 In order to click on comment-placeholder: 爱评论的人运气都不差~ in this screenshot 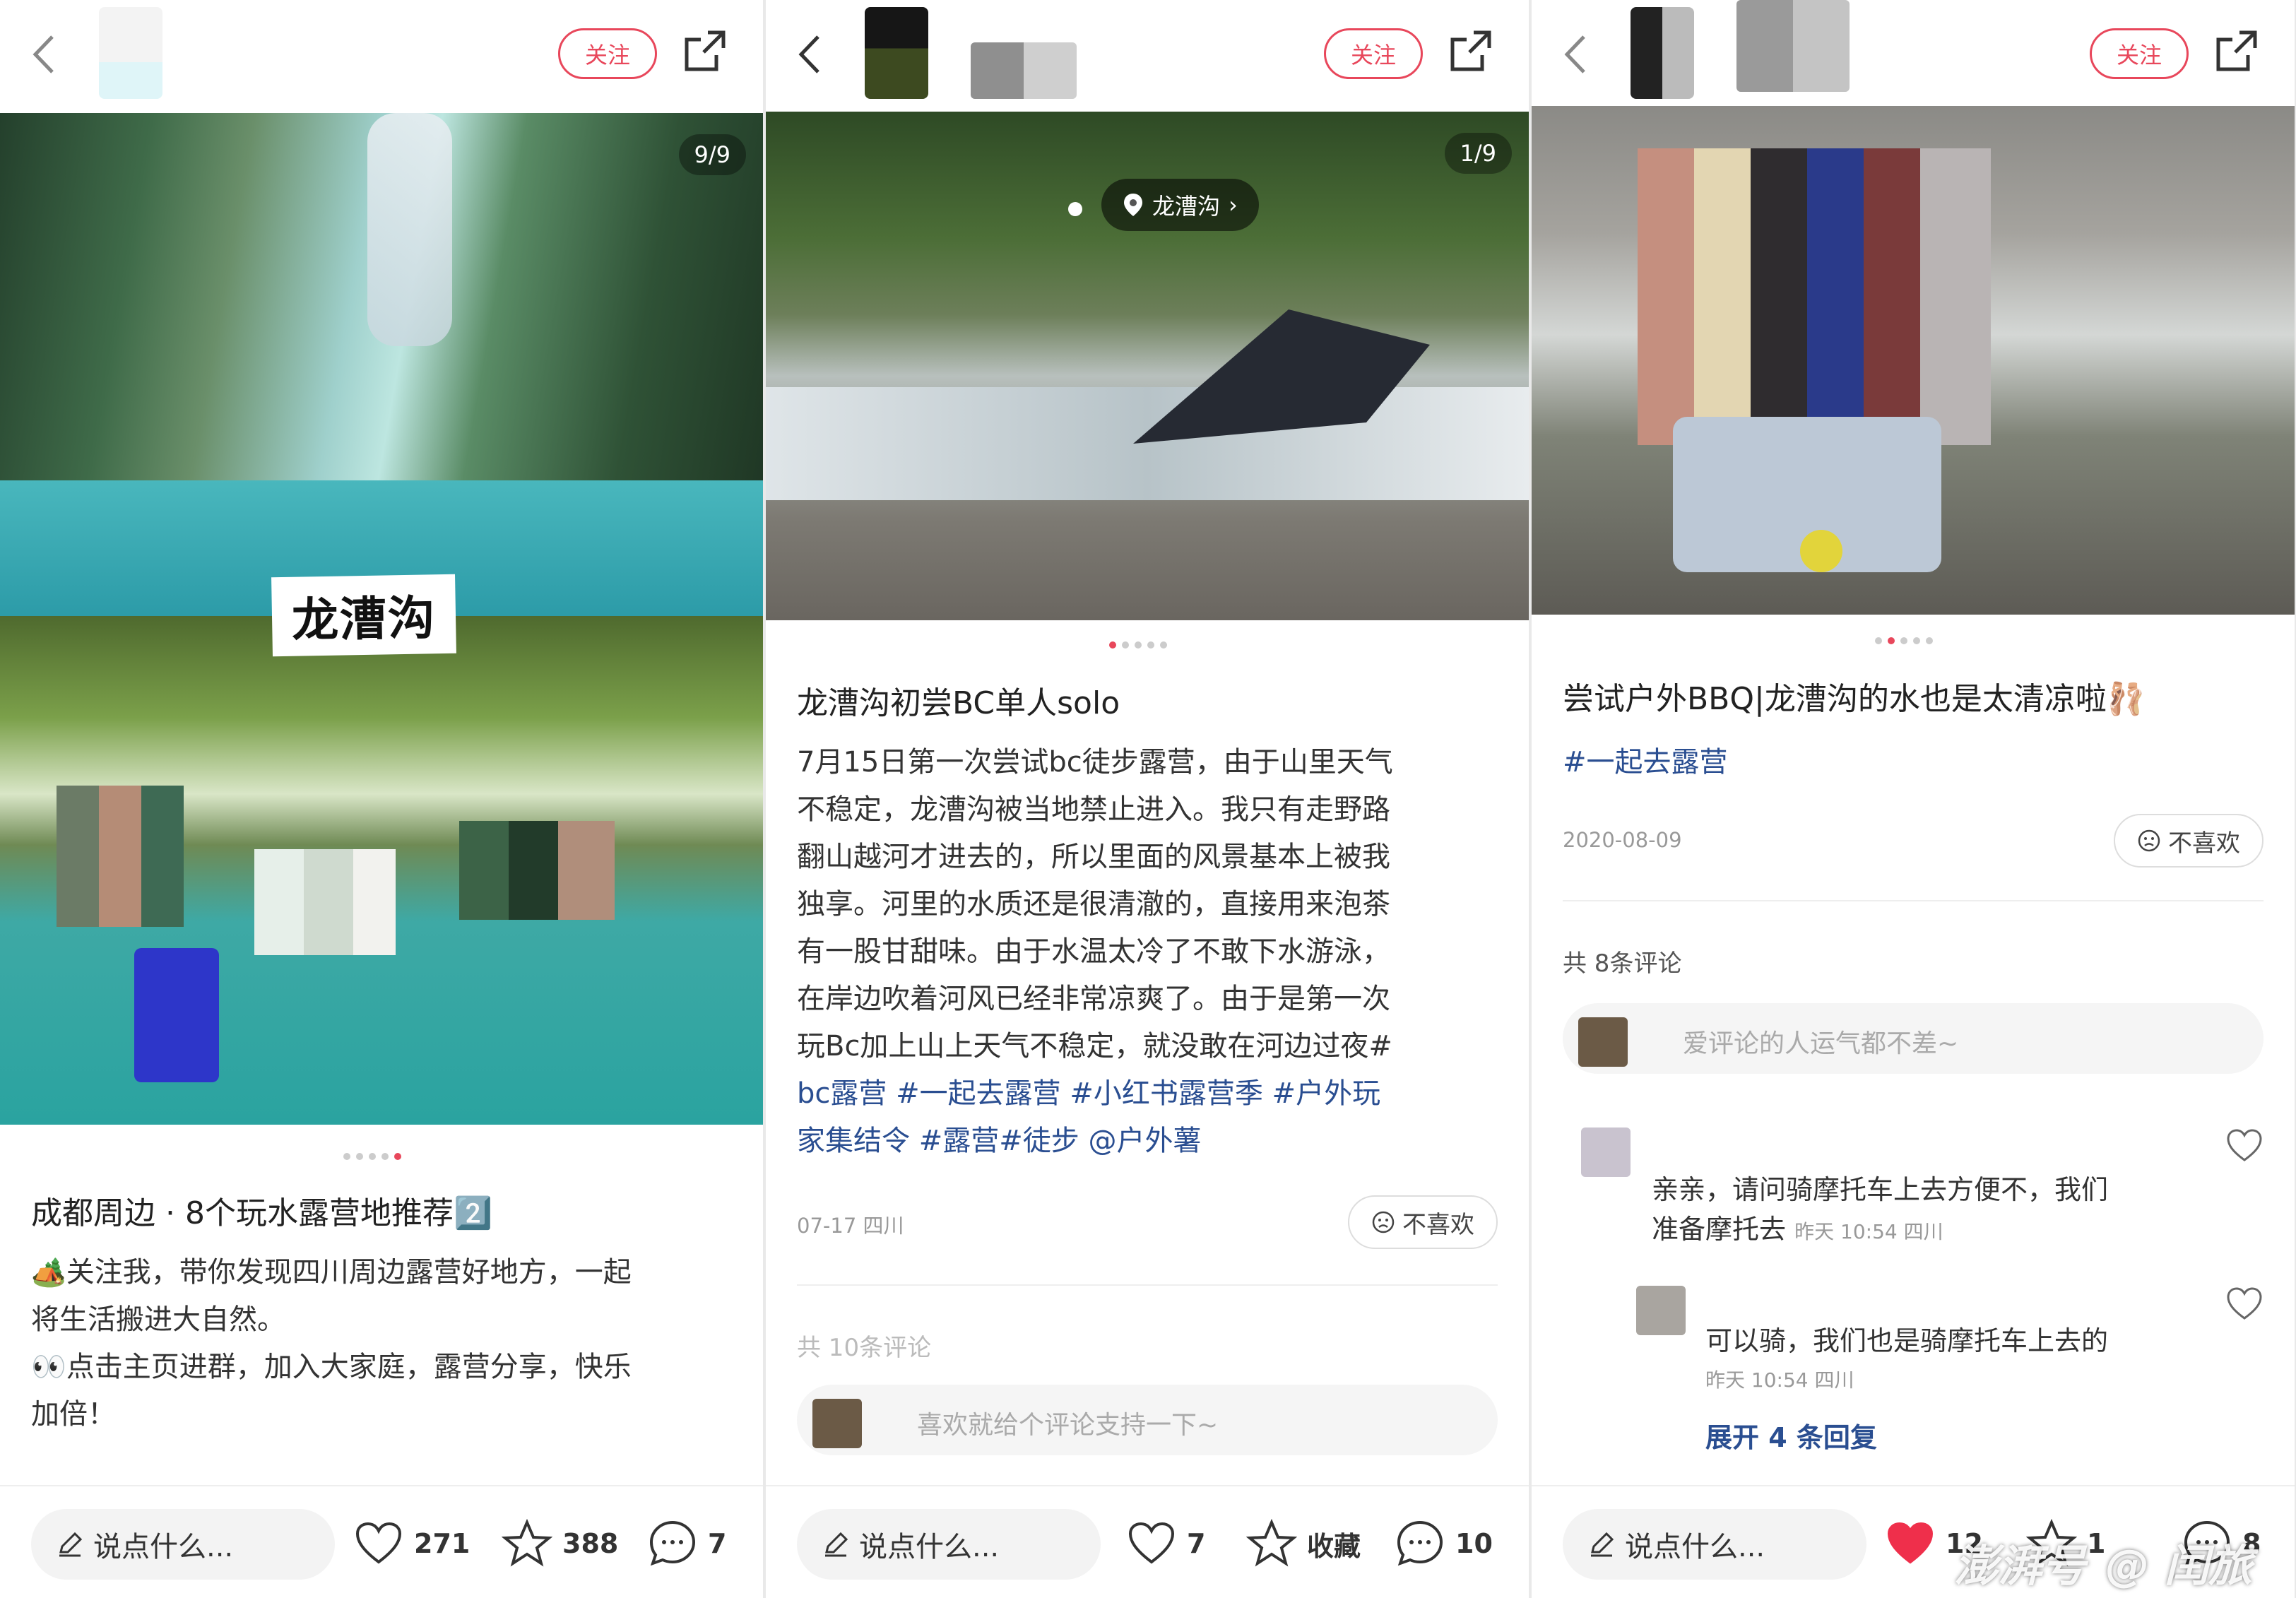, I will do `click(1821, 1043)`.